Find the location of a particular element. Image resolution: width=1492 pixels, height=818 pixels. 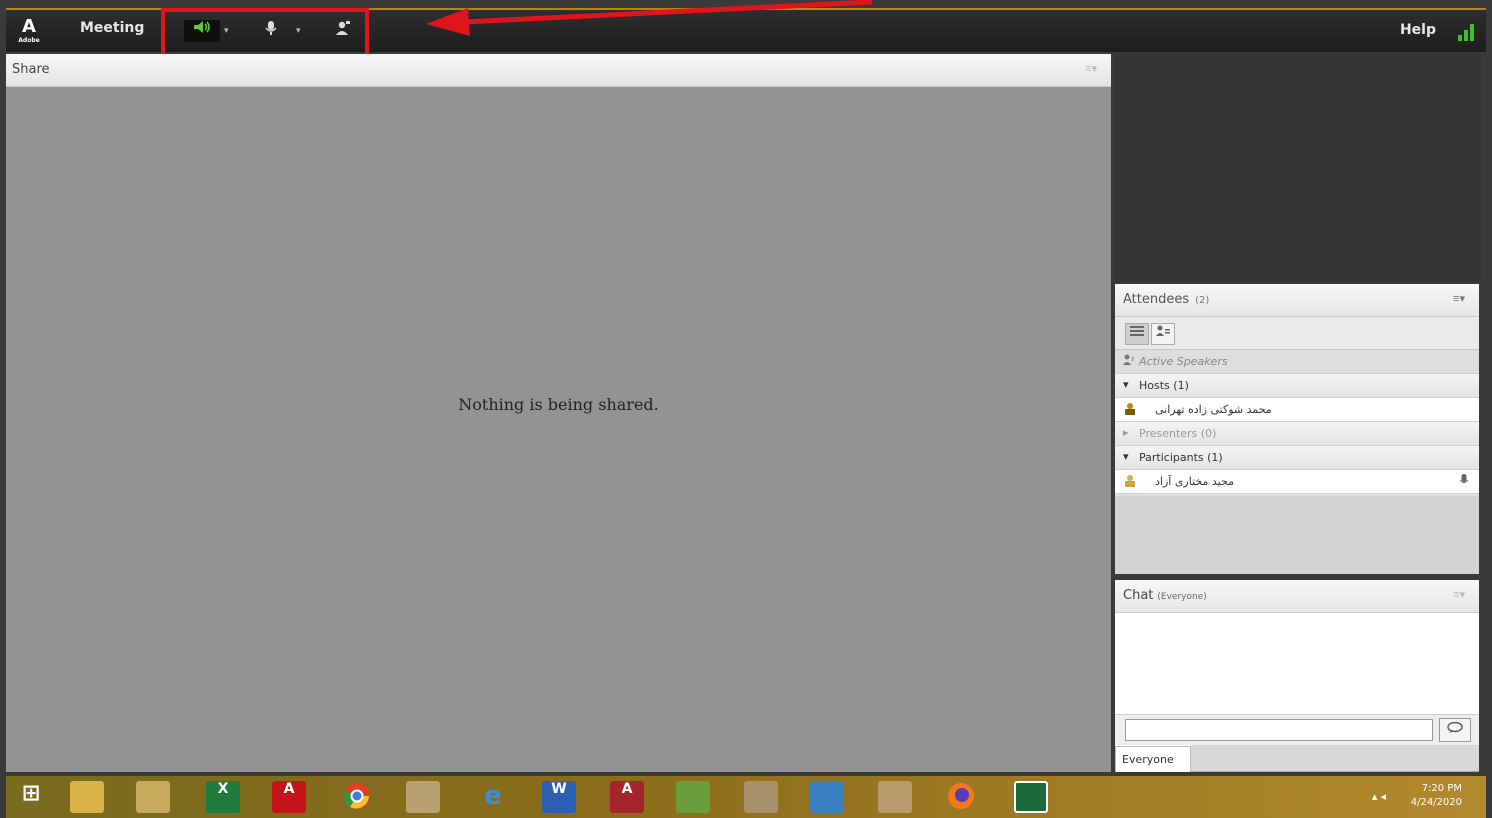

active-speakers-icon is located at coordinates (1129, 361).